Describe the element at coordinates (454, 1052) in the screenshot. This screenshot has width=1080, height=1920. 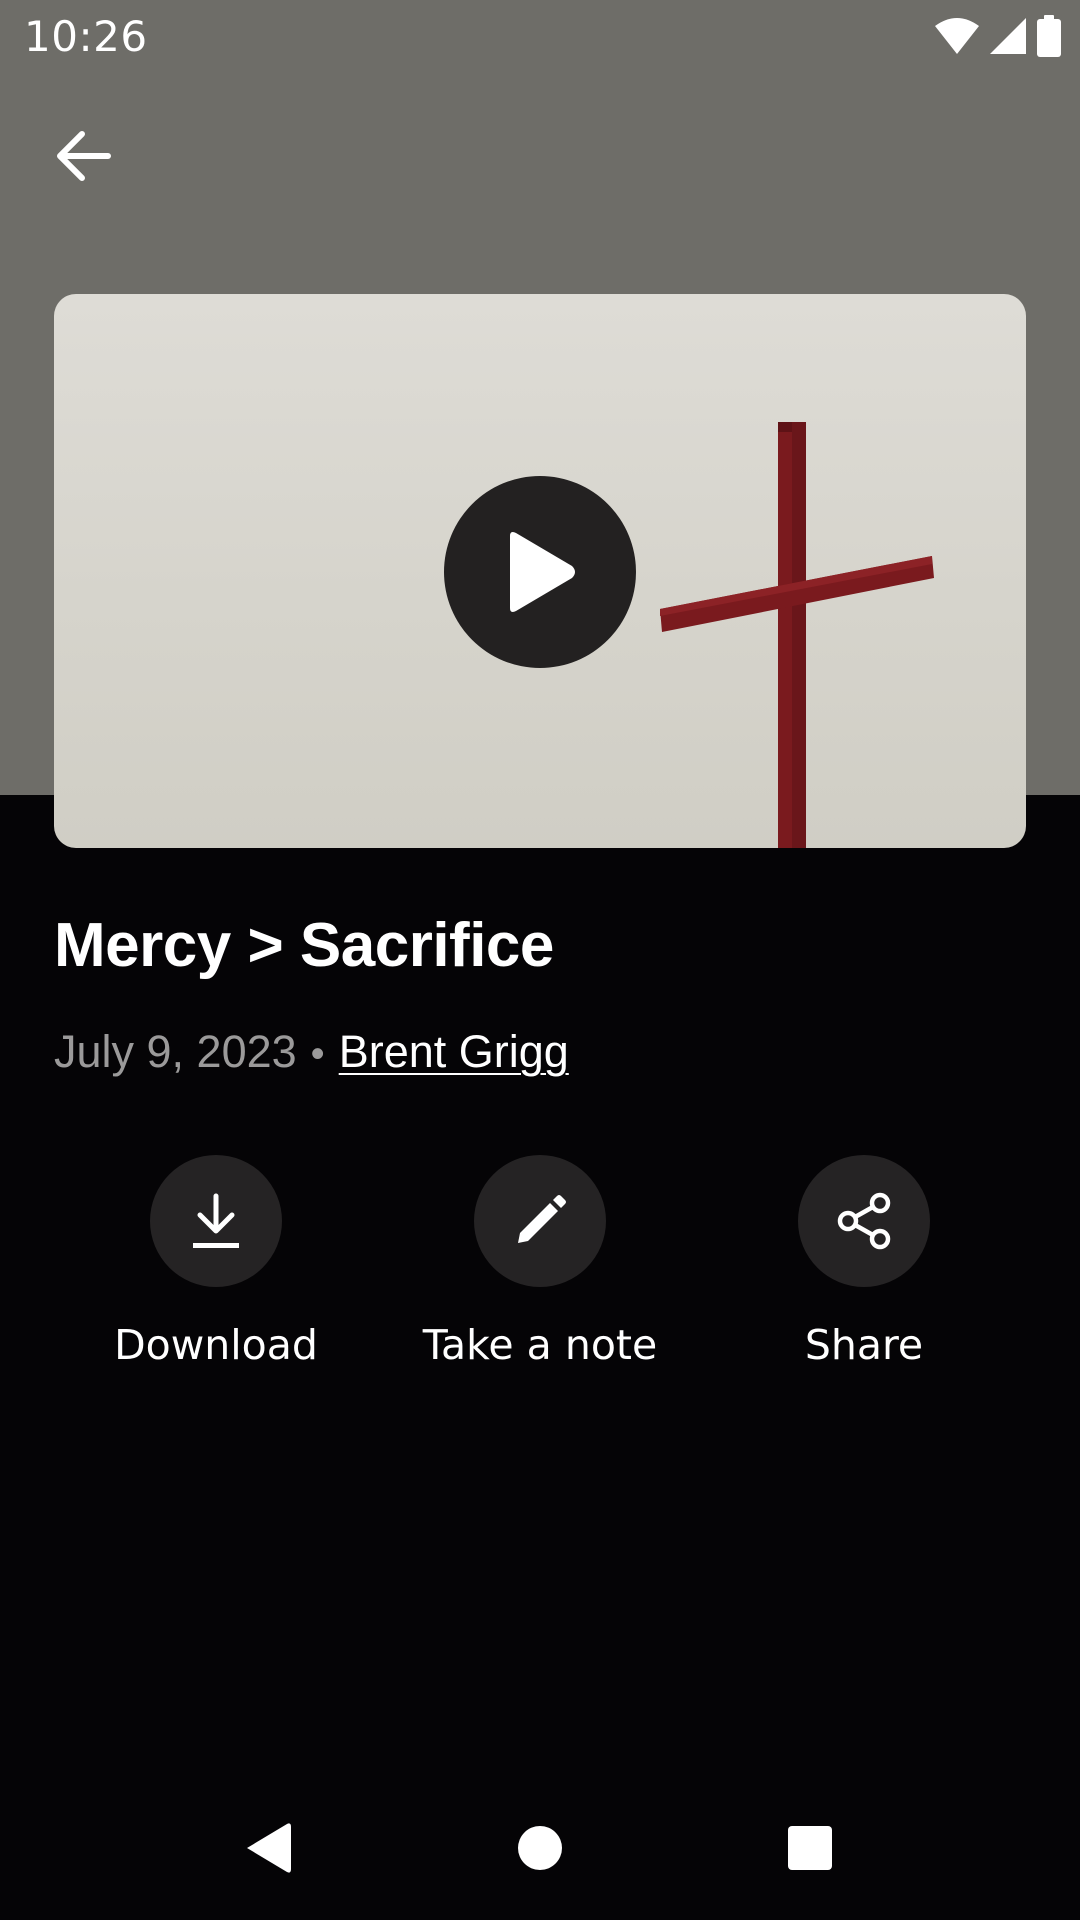
I see `speaker-link: Brent Grigg` at that location.